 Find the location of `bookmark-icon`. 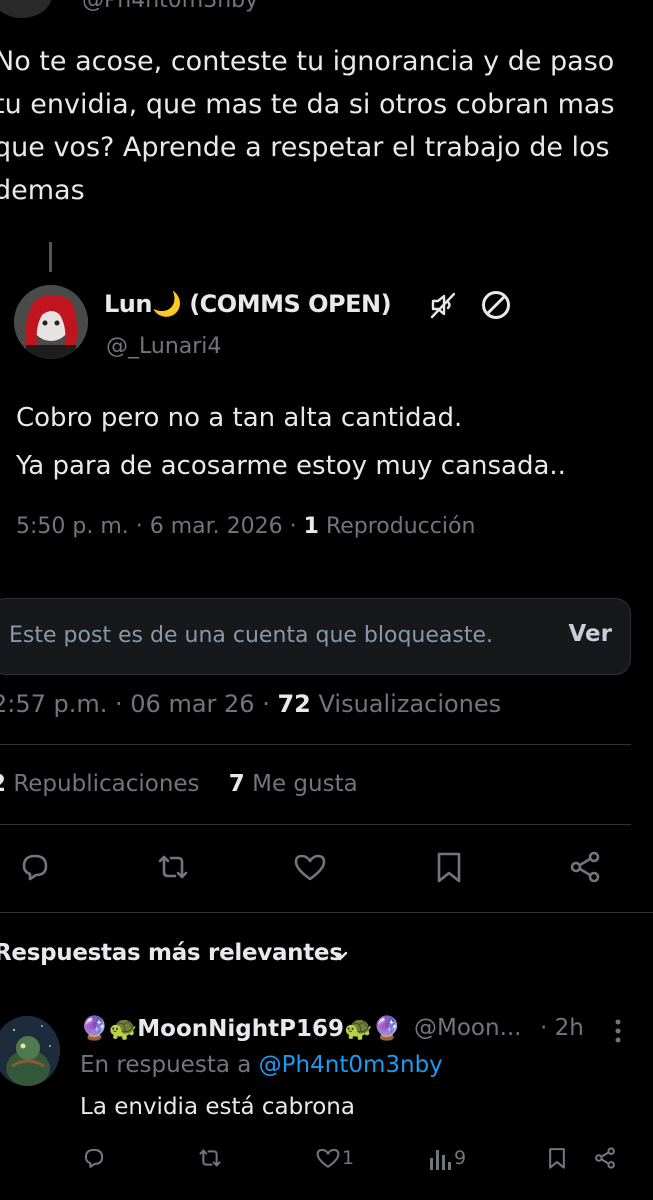

bookmark-icon is located at coordinates (449, 867).